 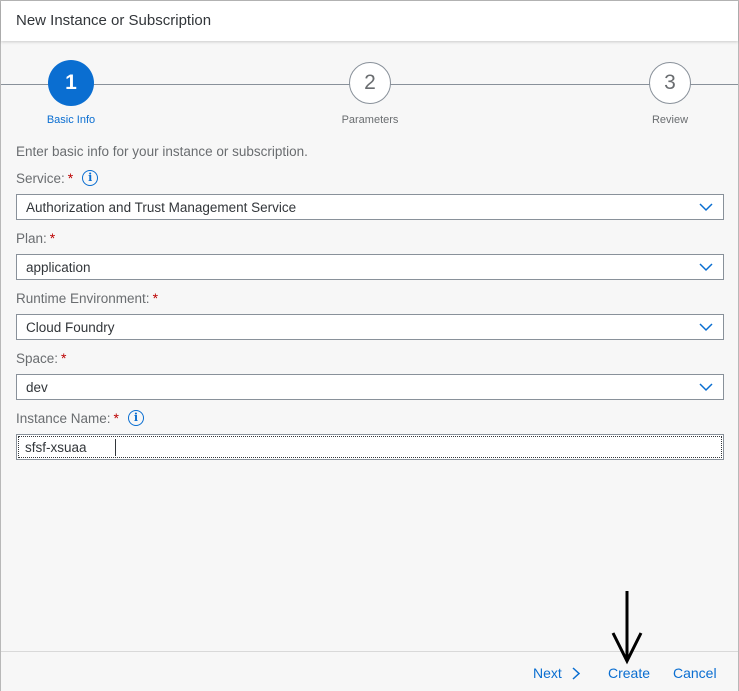 What do you see at coordinates (71, 120) in the screenshot?
I see `step-label: Basic Info` at bounding box center [71, 120].